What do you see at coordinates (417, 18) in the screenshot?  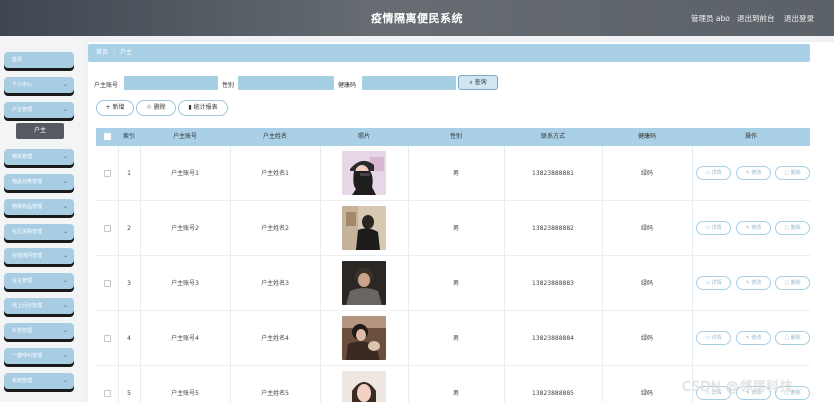 I see `app-header: 疫情隔离便民系统 管理员 abo 退出到前台 退出登录` at bounding box center [417, 18].